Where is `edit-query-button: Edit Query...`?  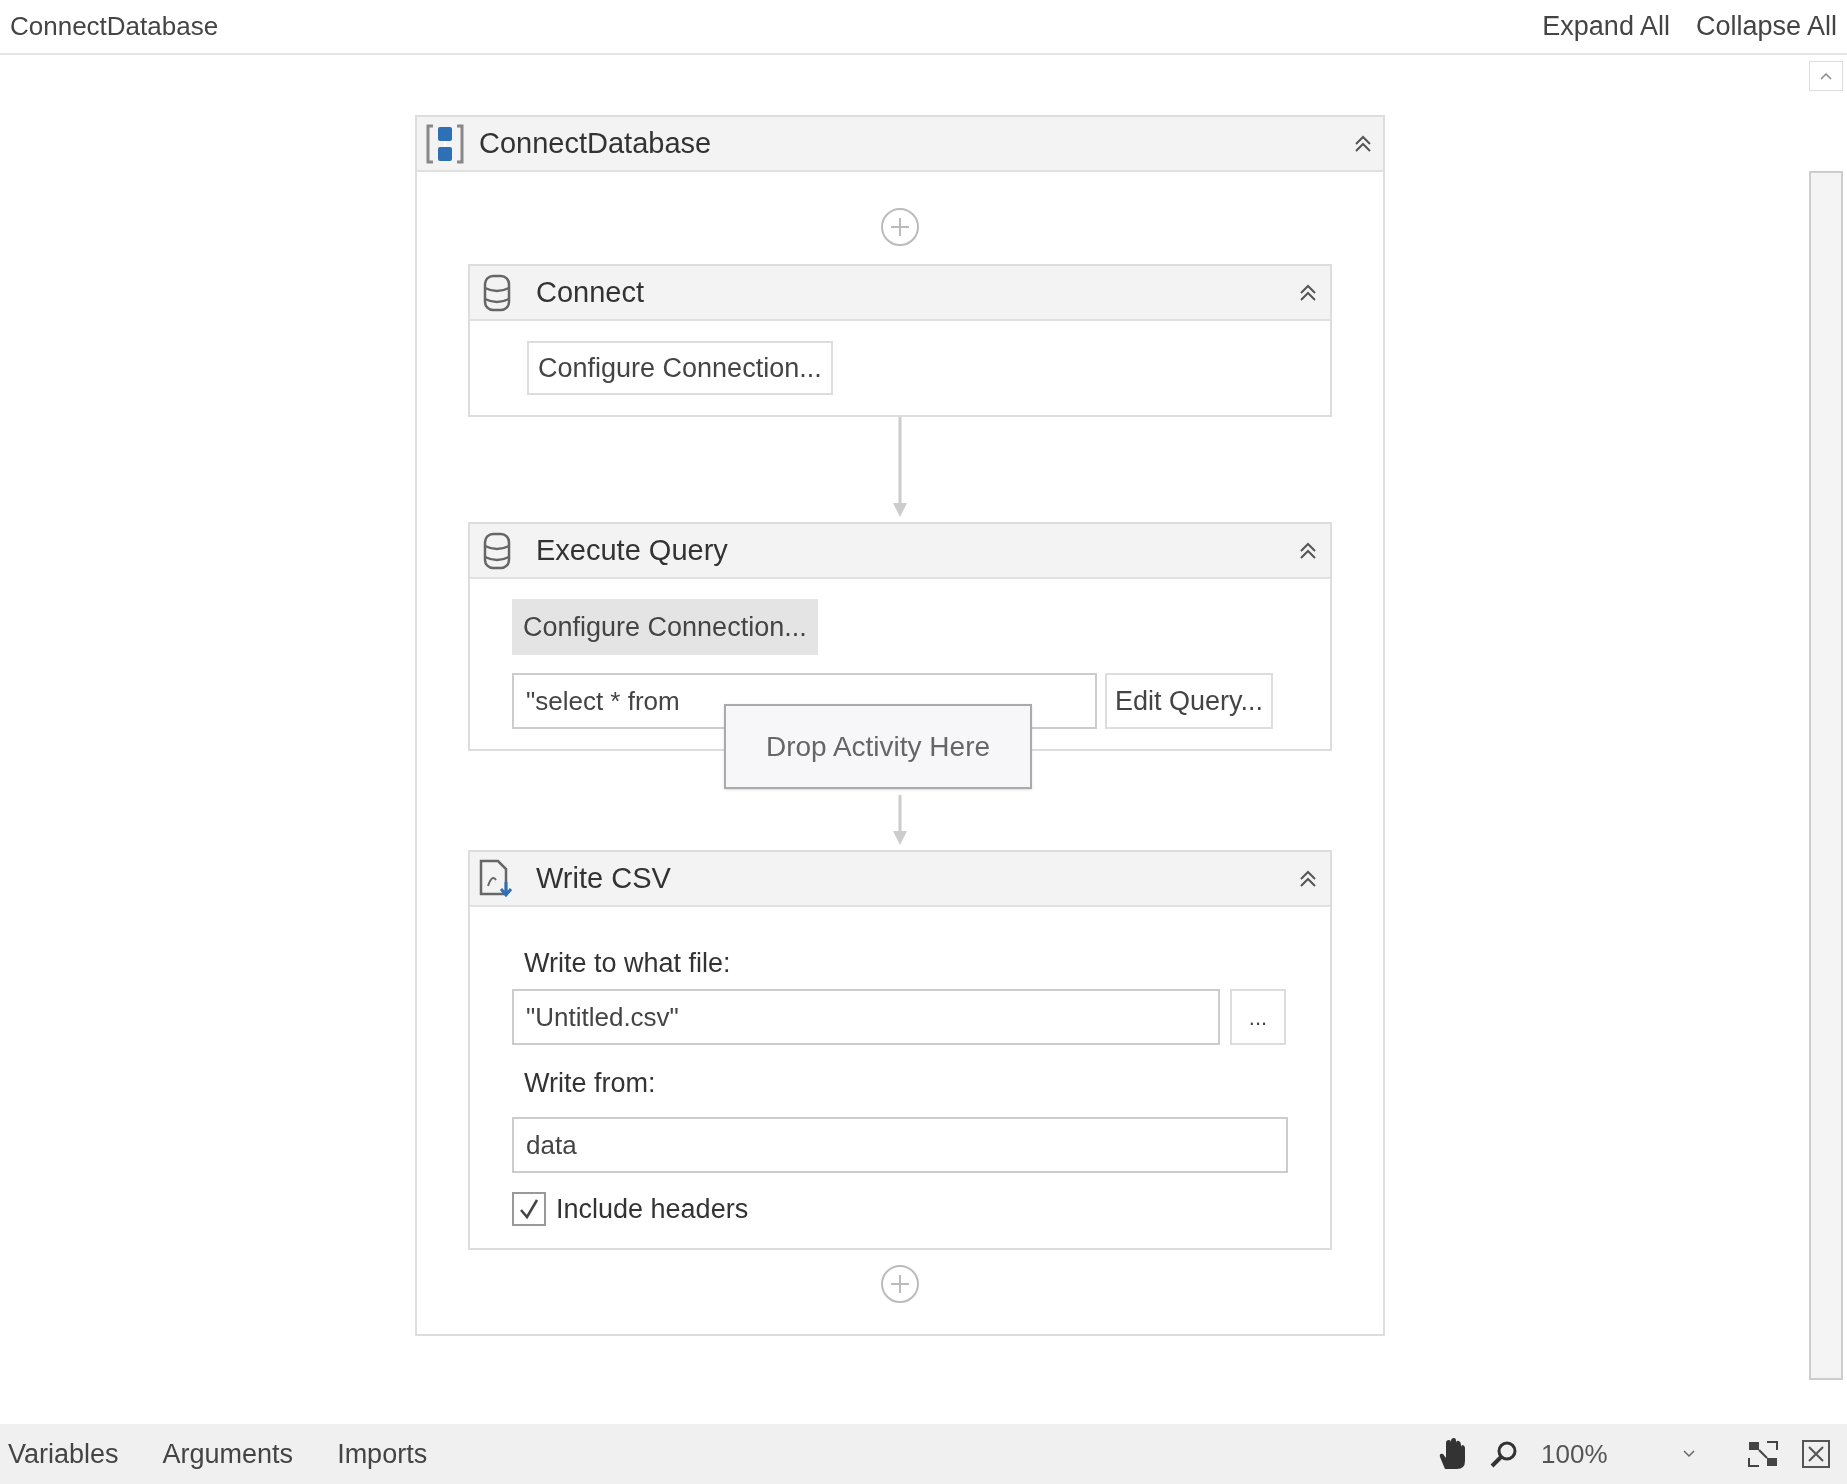 edit-query-button: Edit Query... is located at coordinates (1189, 701).